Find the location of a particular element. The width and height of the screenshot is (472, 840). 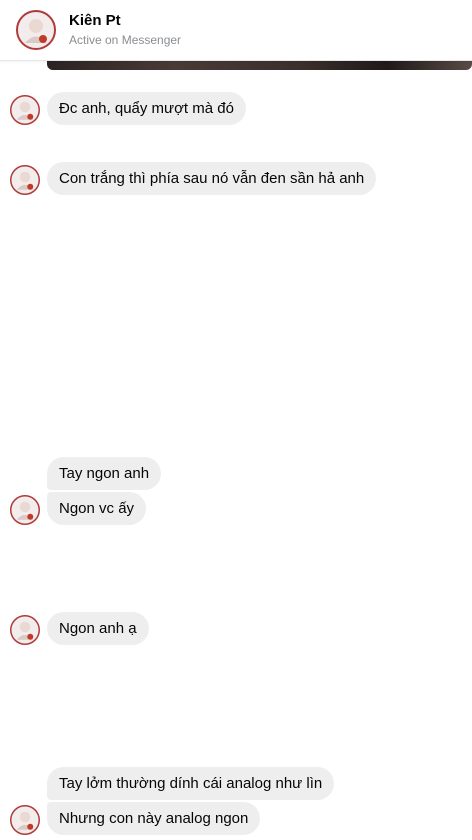

message-bubble: Ngon vc ấy is located at coordinates (97, 508).